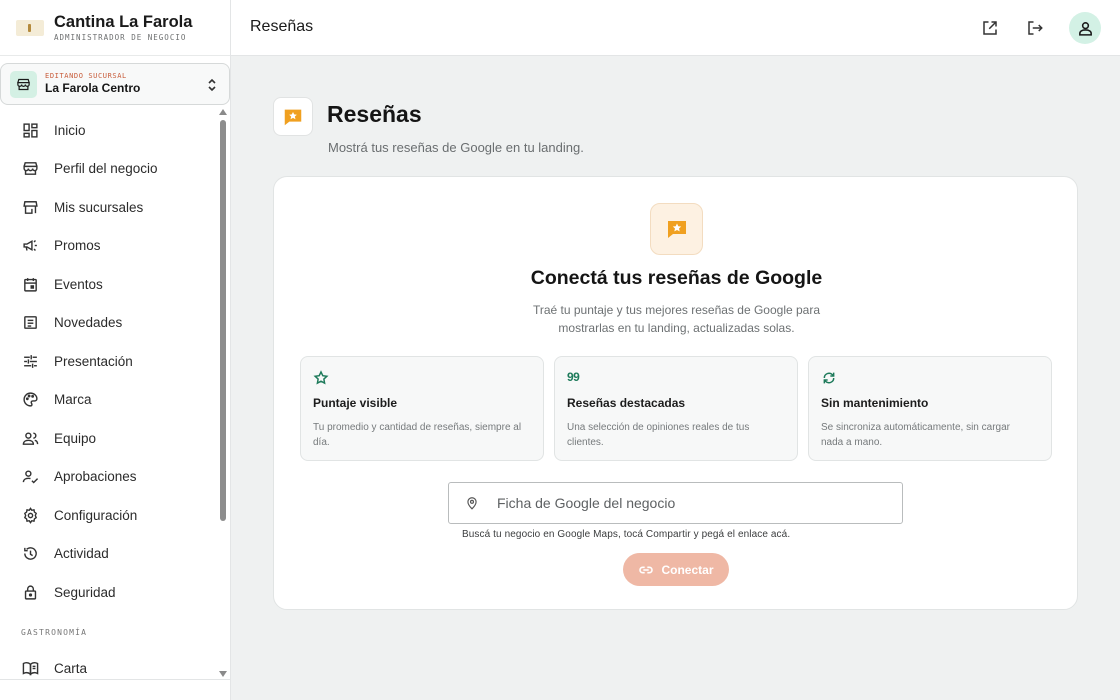 The width and height of the screenshot is (1120, 700). I want to click on link-icon, so click(649, 570).